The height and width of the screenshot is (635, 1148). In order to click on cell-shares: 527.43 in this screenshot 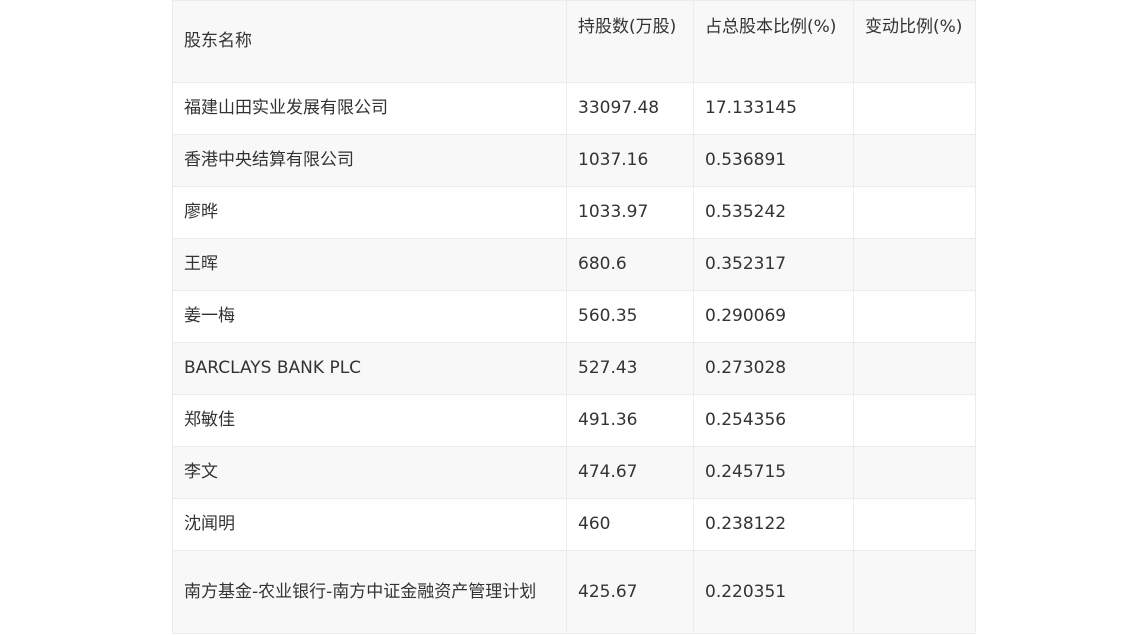, I will do `click(630, 368)`.